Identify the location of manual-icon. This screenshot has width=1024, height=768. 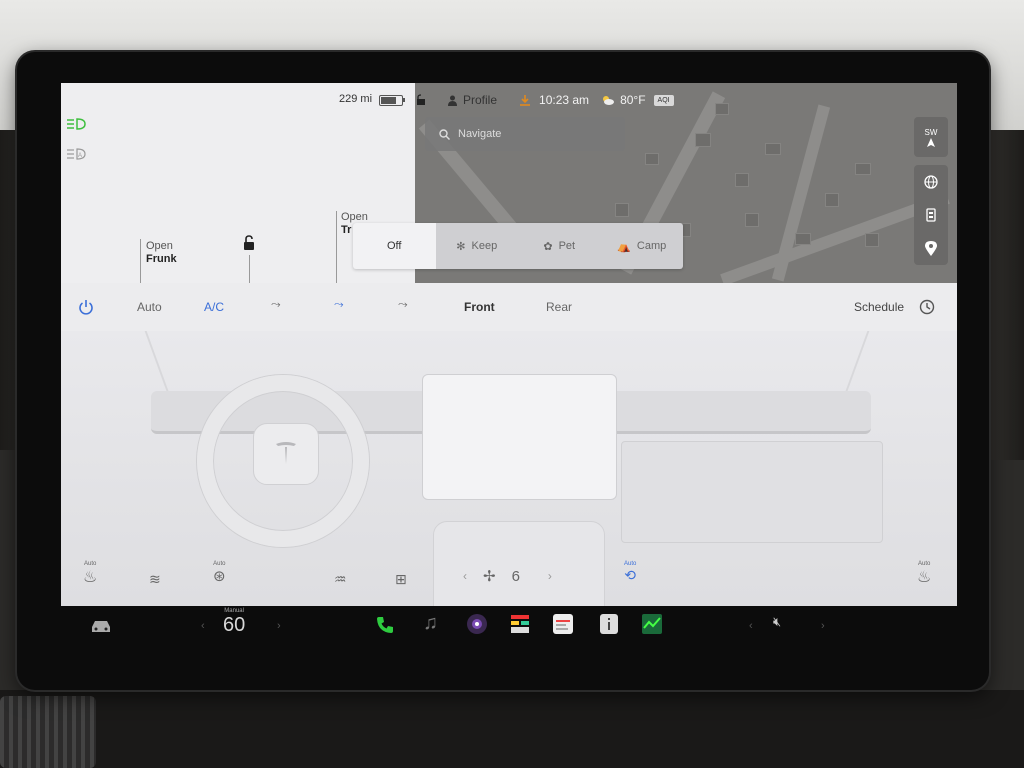
(609, 624).